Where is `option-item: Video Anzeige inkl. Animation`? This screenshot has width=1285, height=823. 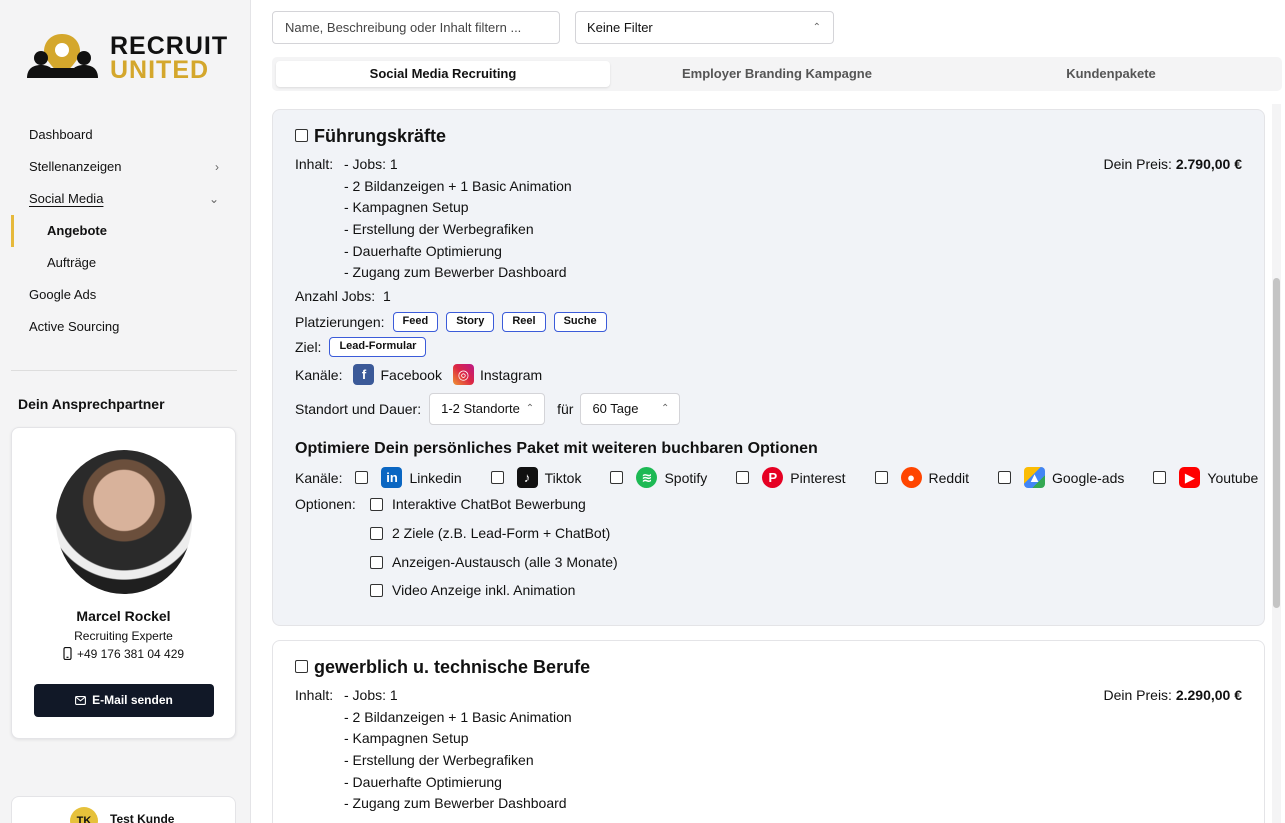 option-item: Video Anzeige inkl. Animation is located at coordinates (472, 590).